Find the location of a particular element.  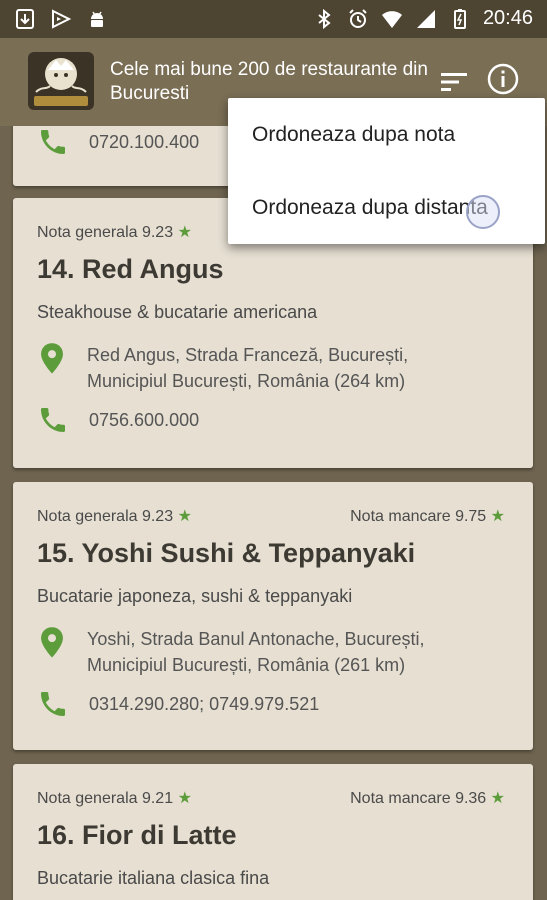

address-line: Municipiul București, România (264 km) is located at coordinates (246, 381).